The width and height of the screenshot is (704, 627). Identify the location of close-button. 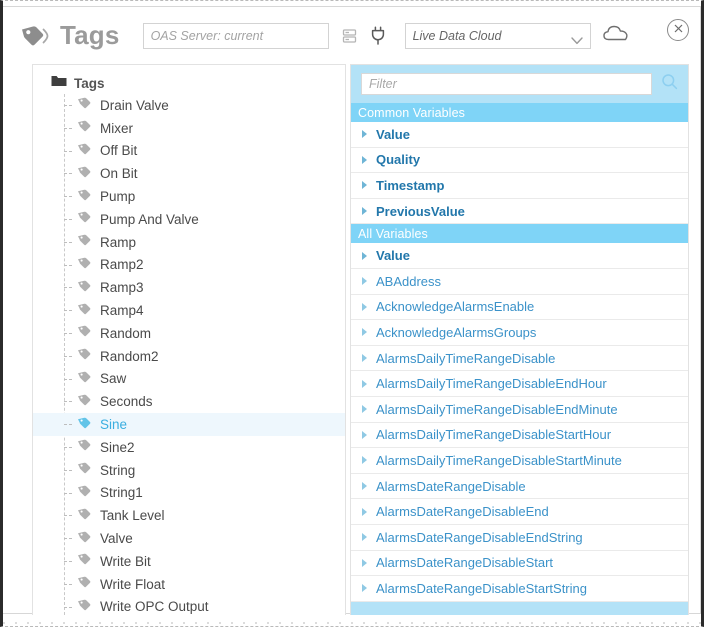
(678, 30).